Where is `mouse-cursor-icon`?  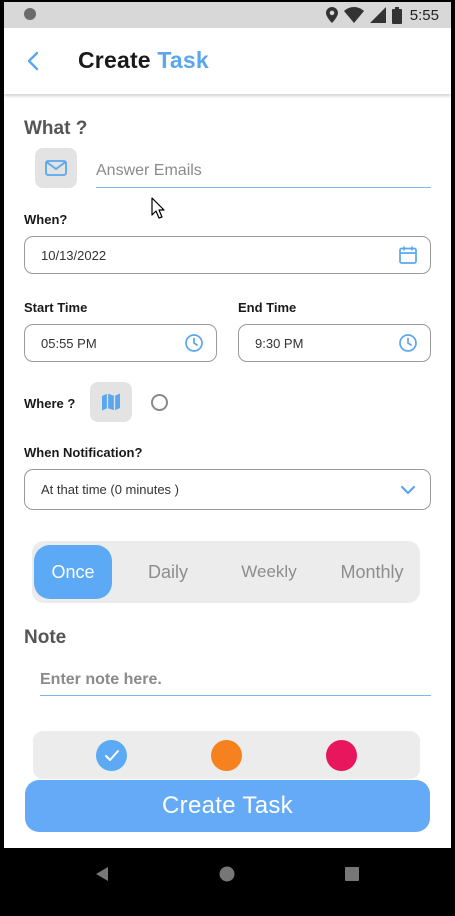 mouse-cursor-icon is located at coordinates (158, 208).